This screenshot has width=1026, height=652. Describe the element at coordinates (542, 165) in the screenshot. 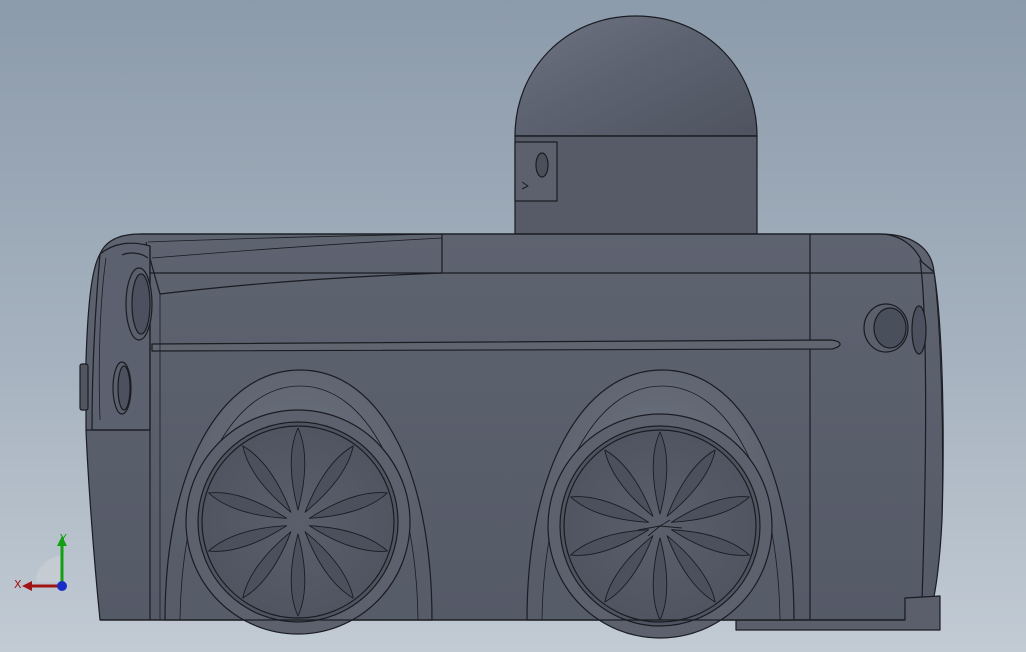

I see `dome-mount-hole` at that location.